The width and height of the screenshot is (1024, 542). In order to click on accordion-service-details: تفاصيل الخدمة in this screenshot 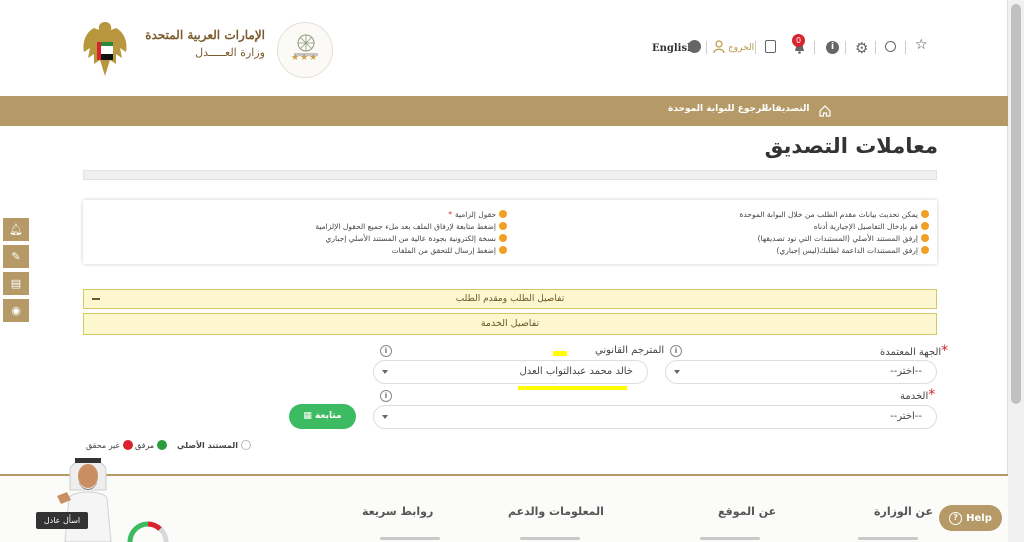, I will do `click(510, 324)`.